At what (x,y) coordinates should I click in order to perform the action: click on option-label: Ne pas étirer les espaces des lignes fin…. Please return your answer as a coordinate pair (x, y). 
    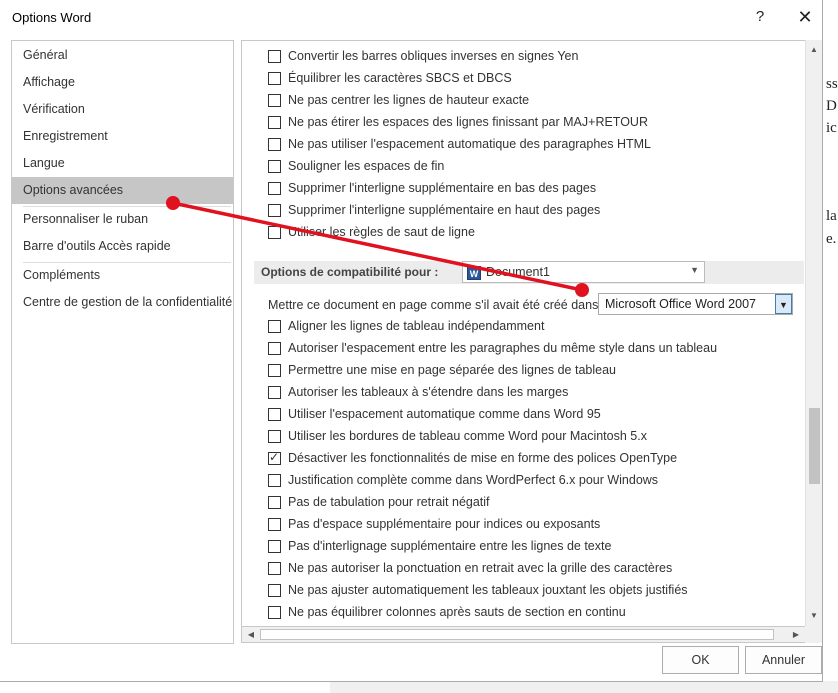
    Looking at the image, I should click on (468, 122).